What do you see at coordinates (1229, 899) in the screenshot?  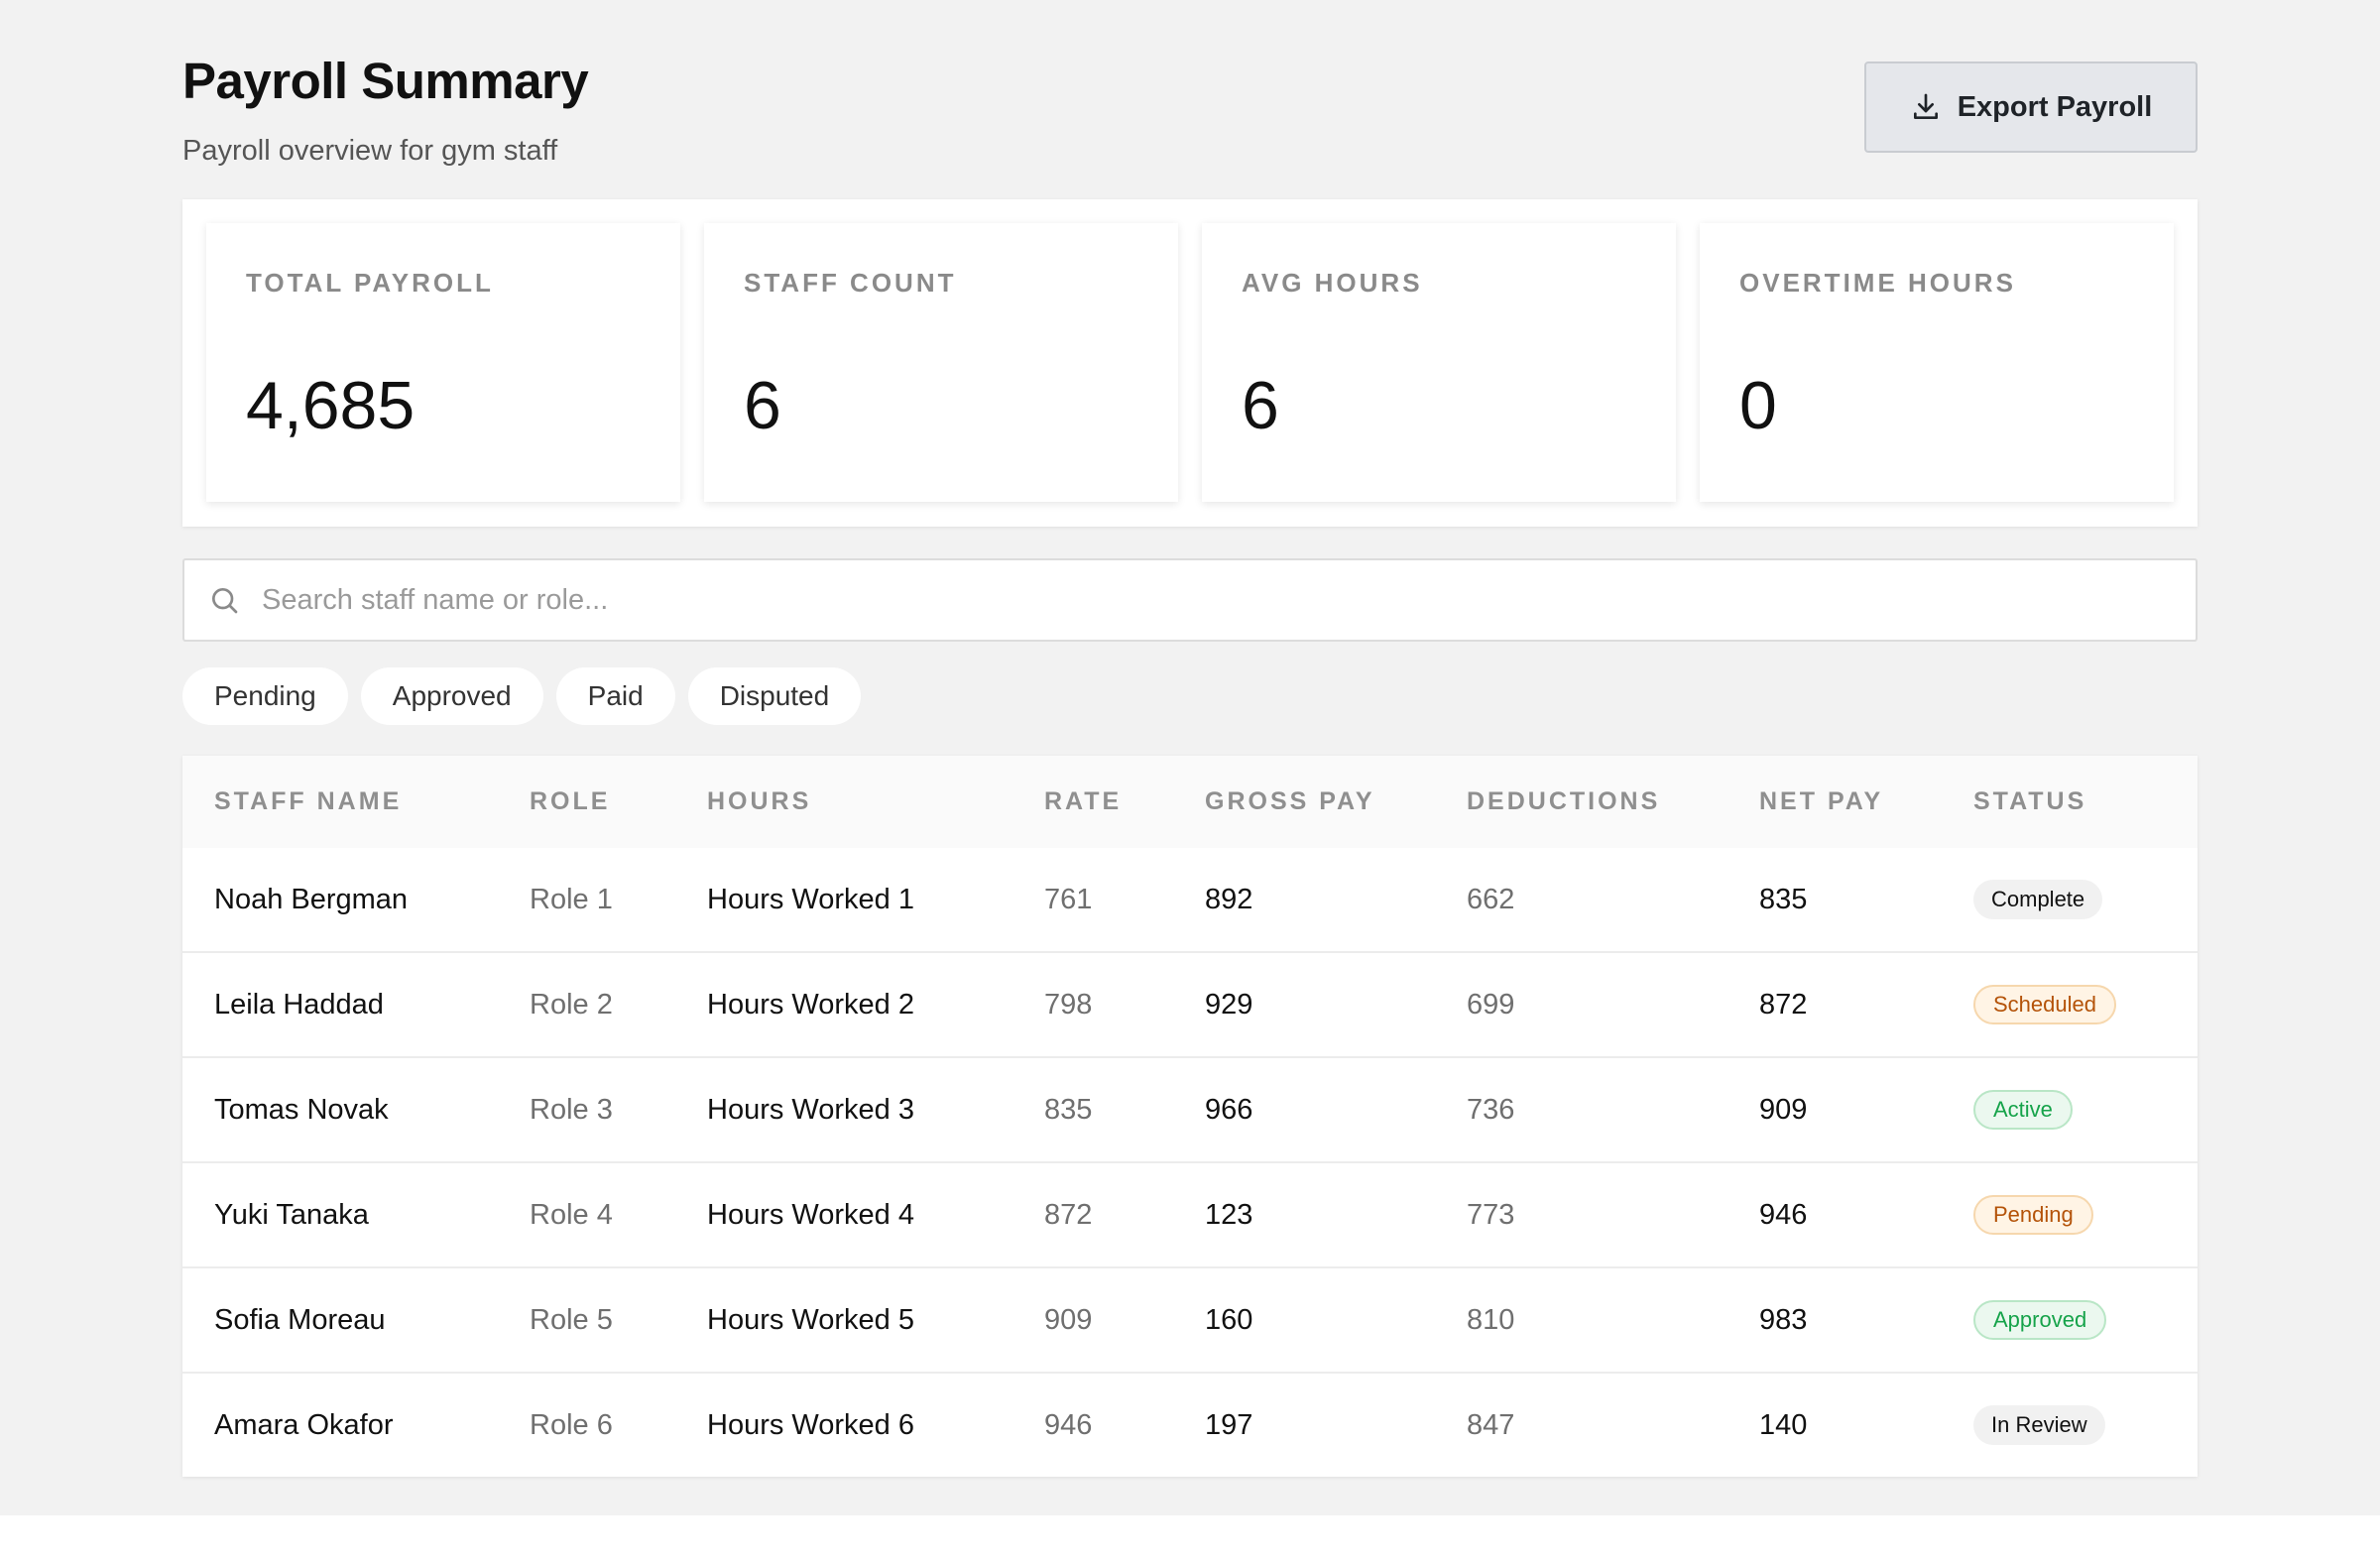 I see `gross-pay-cell: 892` at bounding box center [1229, 899].